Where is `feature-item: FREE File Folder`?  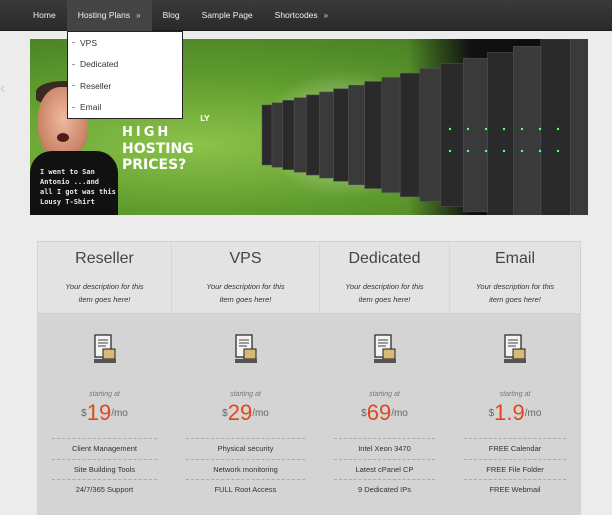
feature-item: FREE File Folder is located at coordinates (515, 469).